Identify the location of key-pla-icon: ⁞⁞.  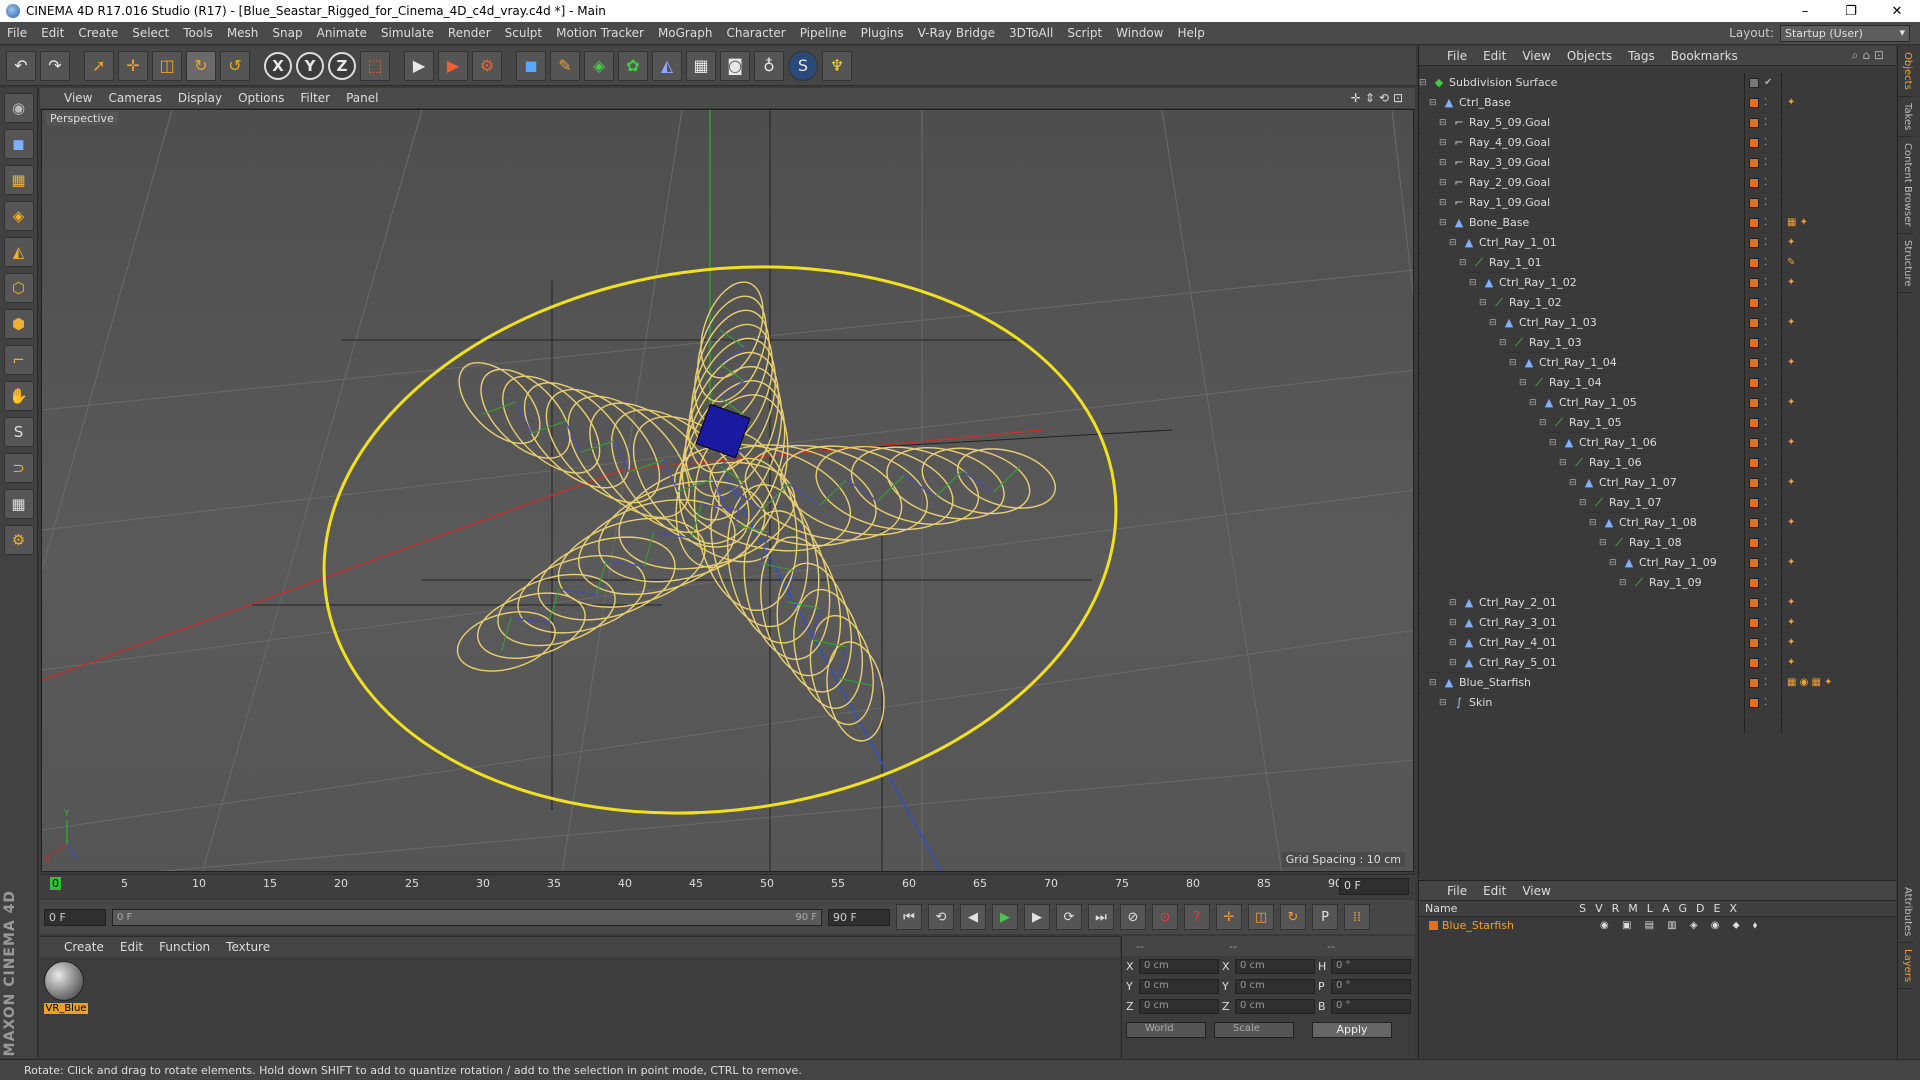
(1357, 917).